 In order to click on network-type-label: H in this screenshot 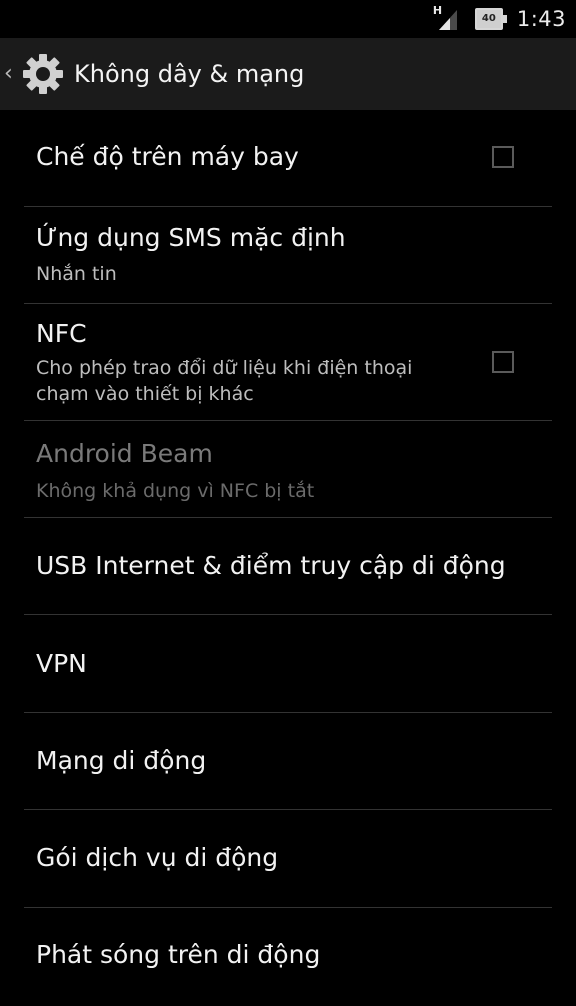, I will do `click(437, 10)`.